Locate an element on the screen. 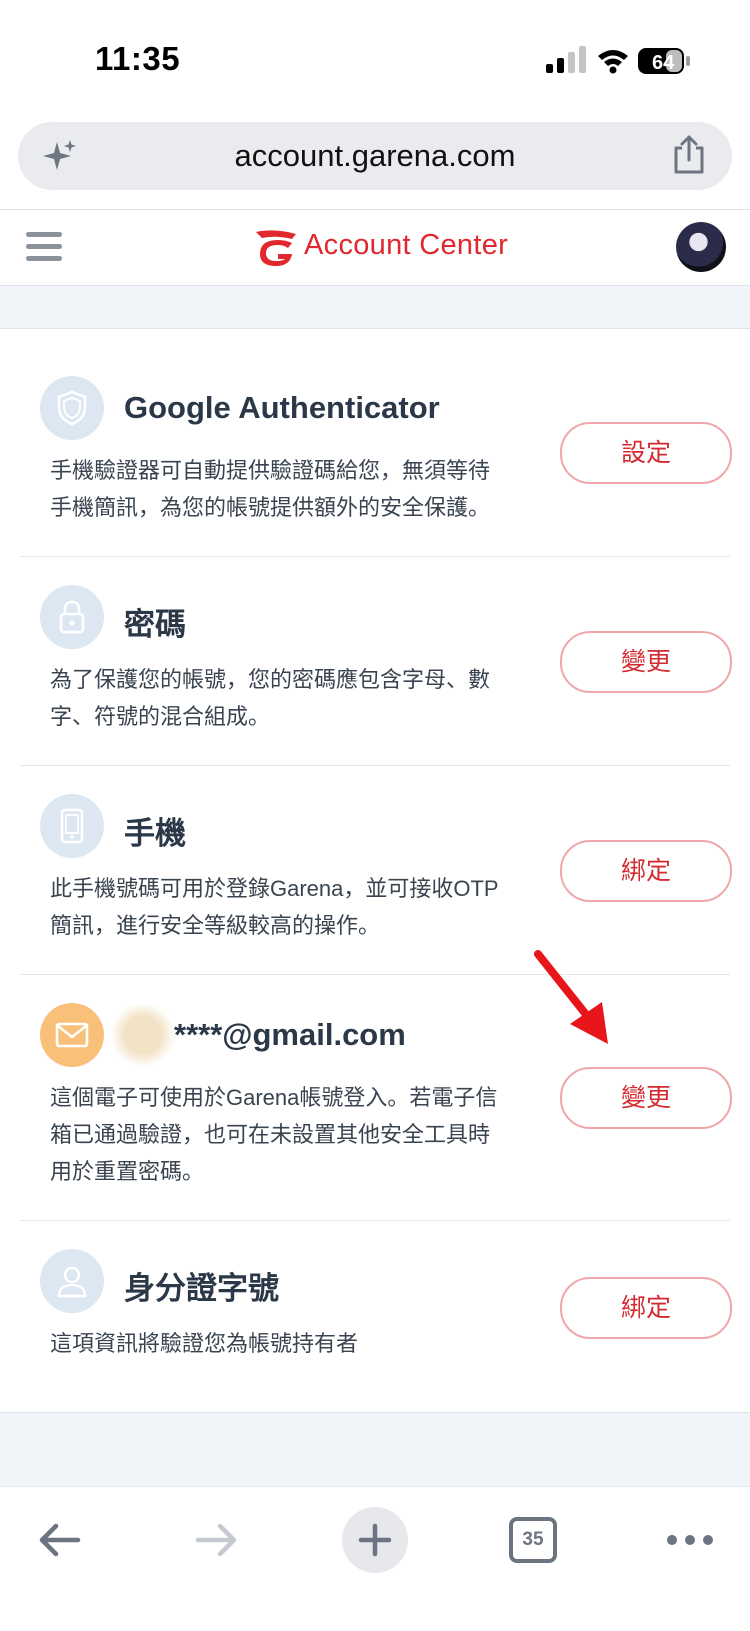 The image size is (750, 1631). mail-icon is located at coordinates (72, 1035).